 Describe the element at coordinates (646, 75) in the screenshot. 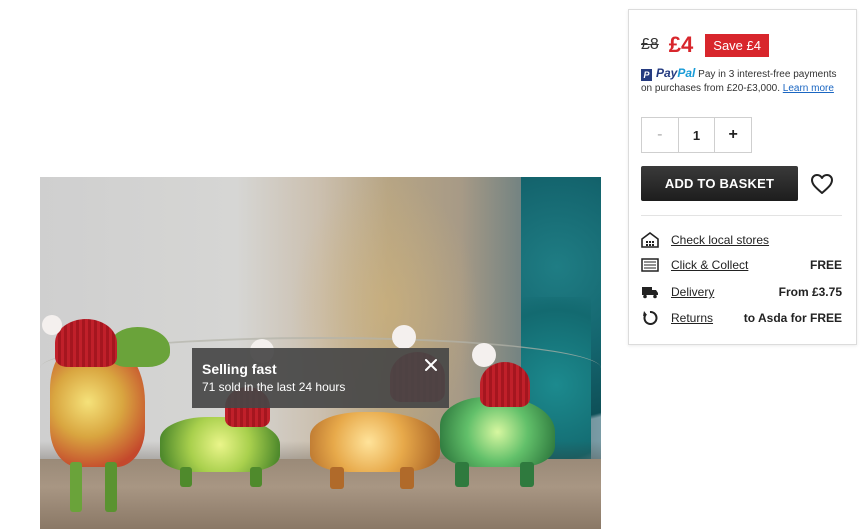

I see `paypal-mark-icon: P` at that location.